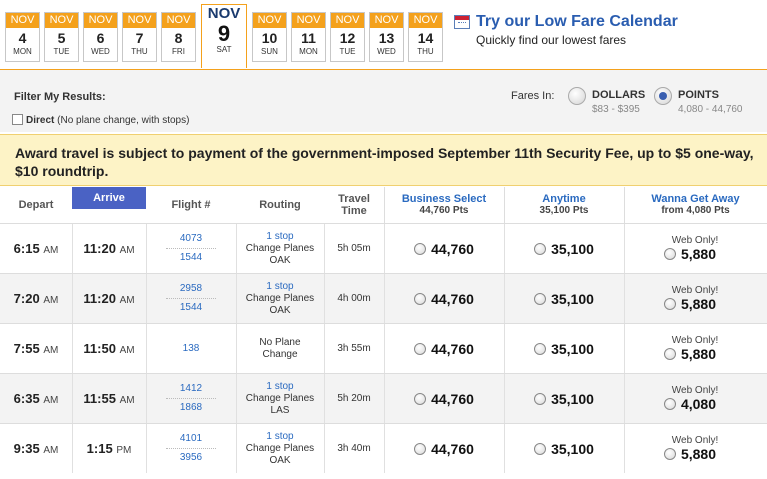 Image resolution: width=767 pixels, height=479 pixels. I want to click on date-tab-6: NOV 6 WED, so click(100, 37).